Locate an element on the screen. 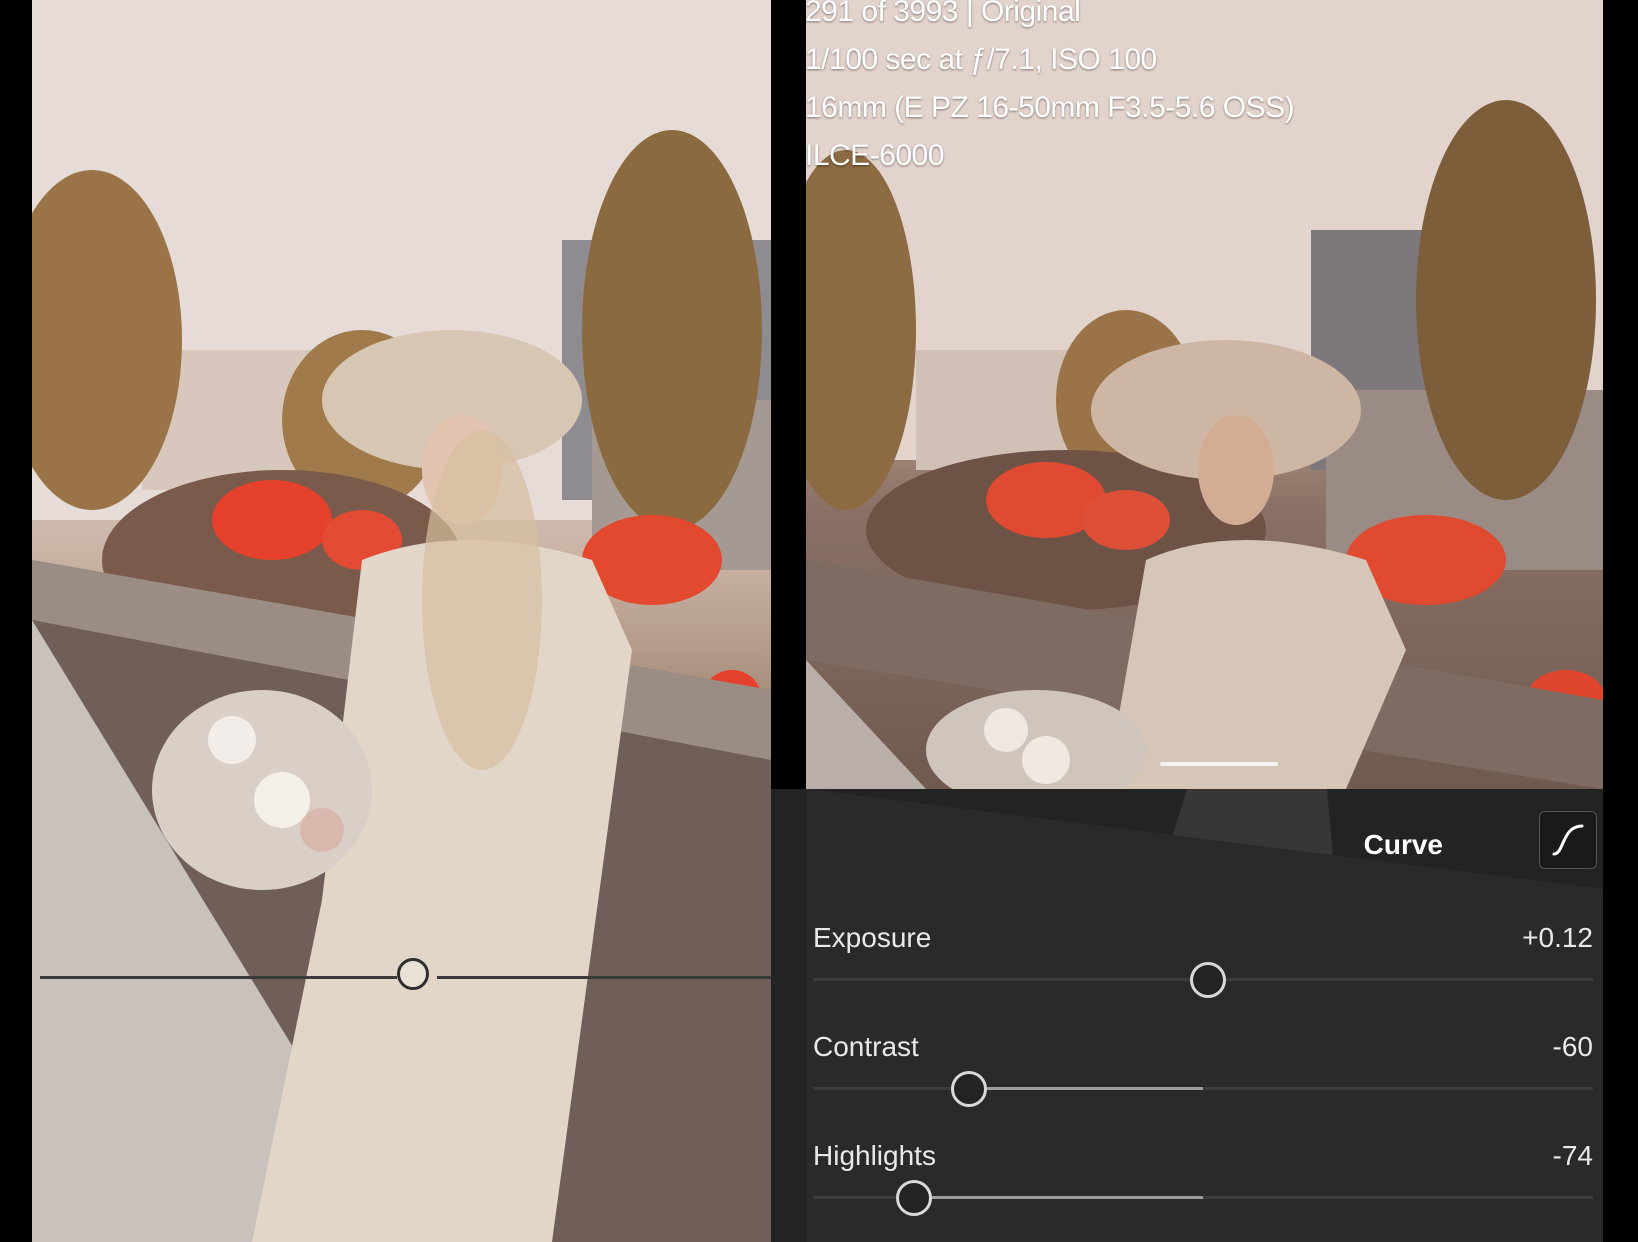 The width and height of the screenshot is (1638, 1242). contrast-knob is located at coordinates (969, 1089).